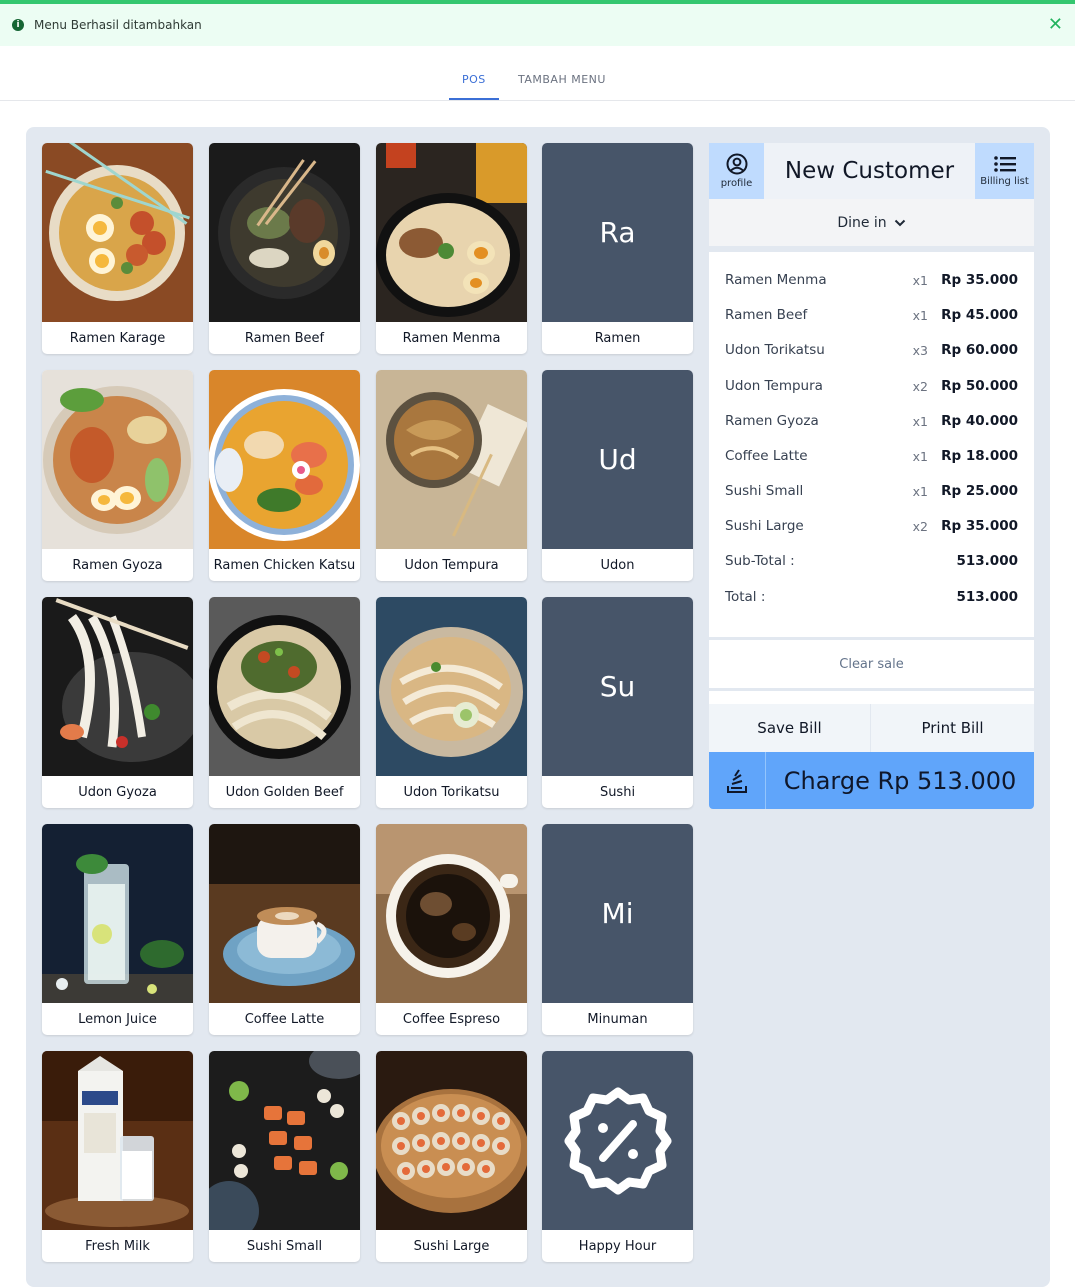  I want to click on toast-message: Menu Berhasil ditambahkan, so click(118, 25).